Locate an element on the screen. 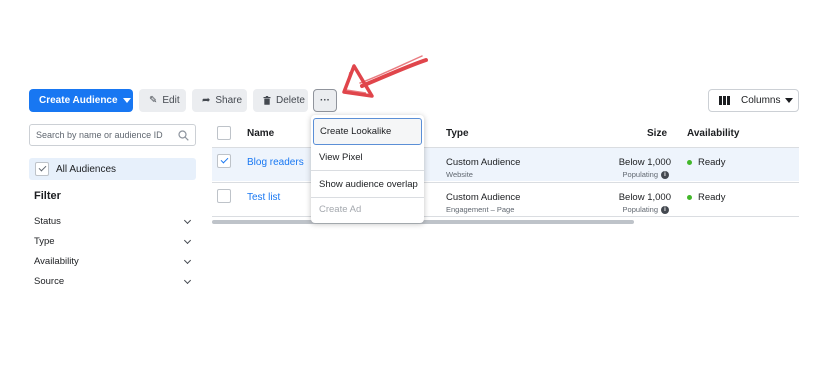 The width and height of the screenshot is (836, 366). menu-item-view-pixel: View Pixel is located at coordinates (367, 157).